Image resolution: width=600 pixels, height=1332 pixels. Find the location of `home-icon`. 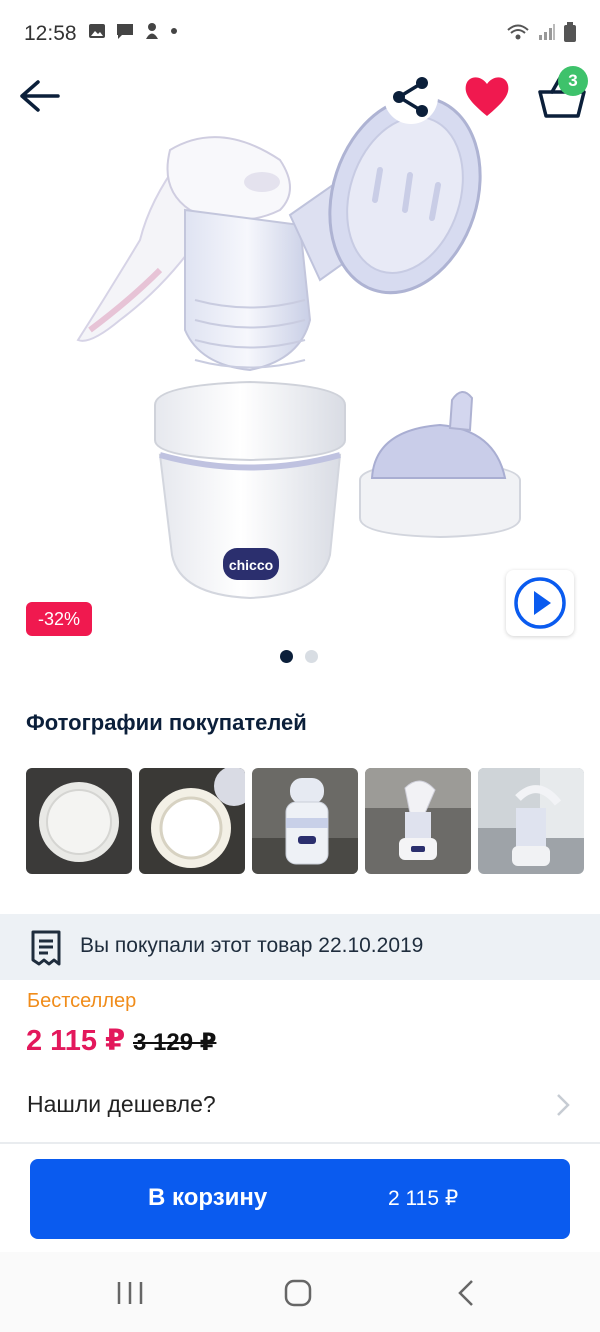

home-icon is located at coordinates (298, 1293).